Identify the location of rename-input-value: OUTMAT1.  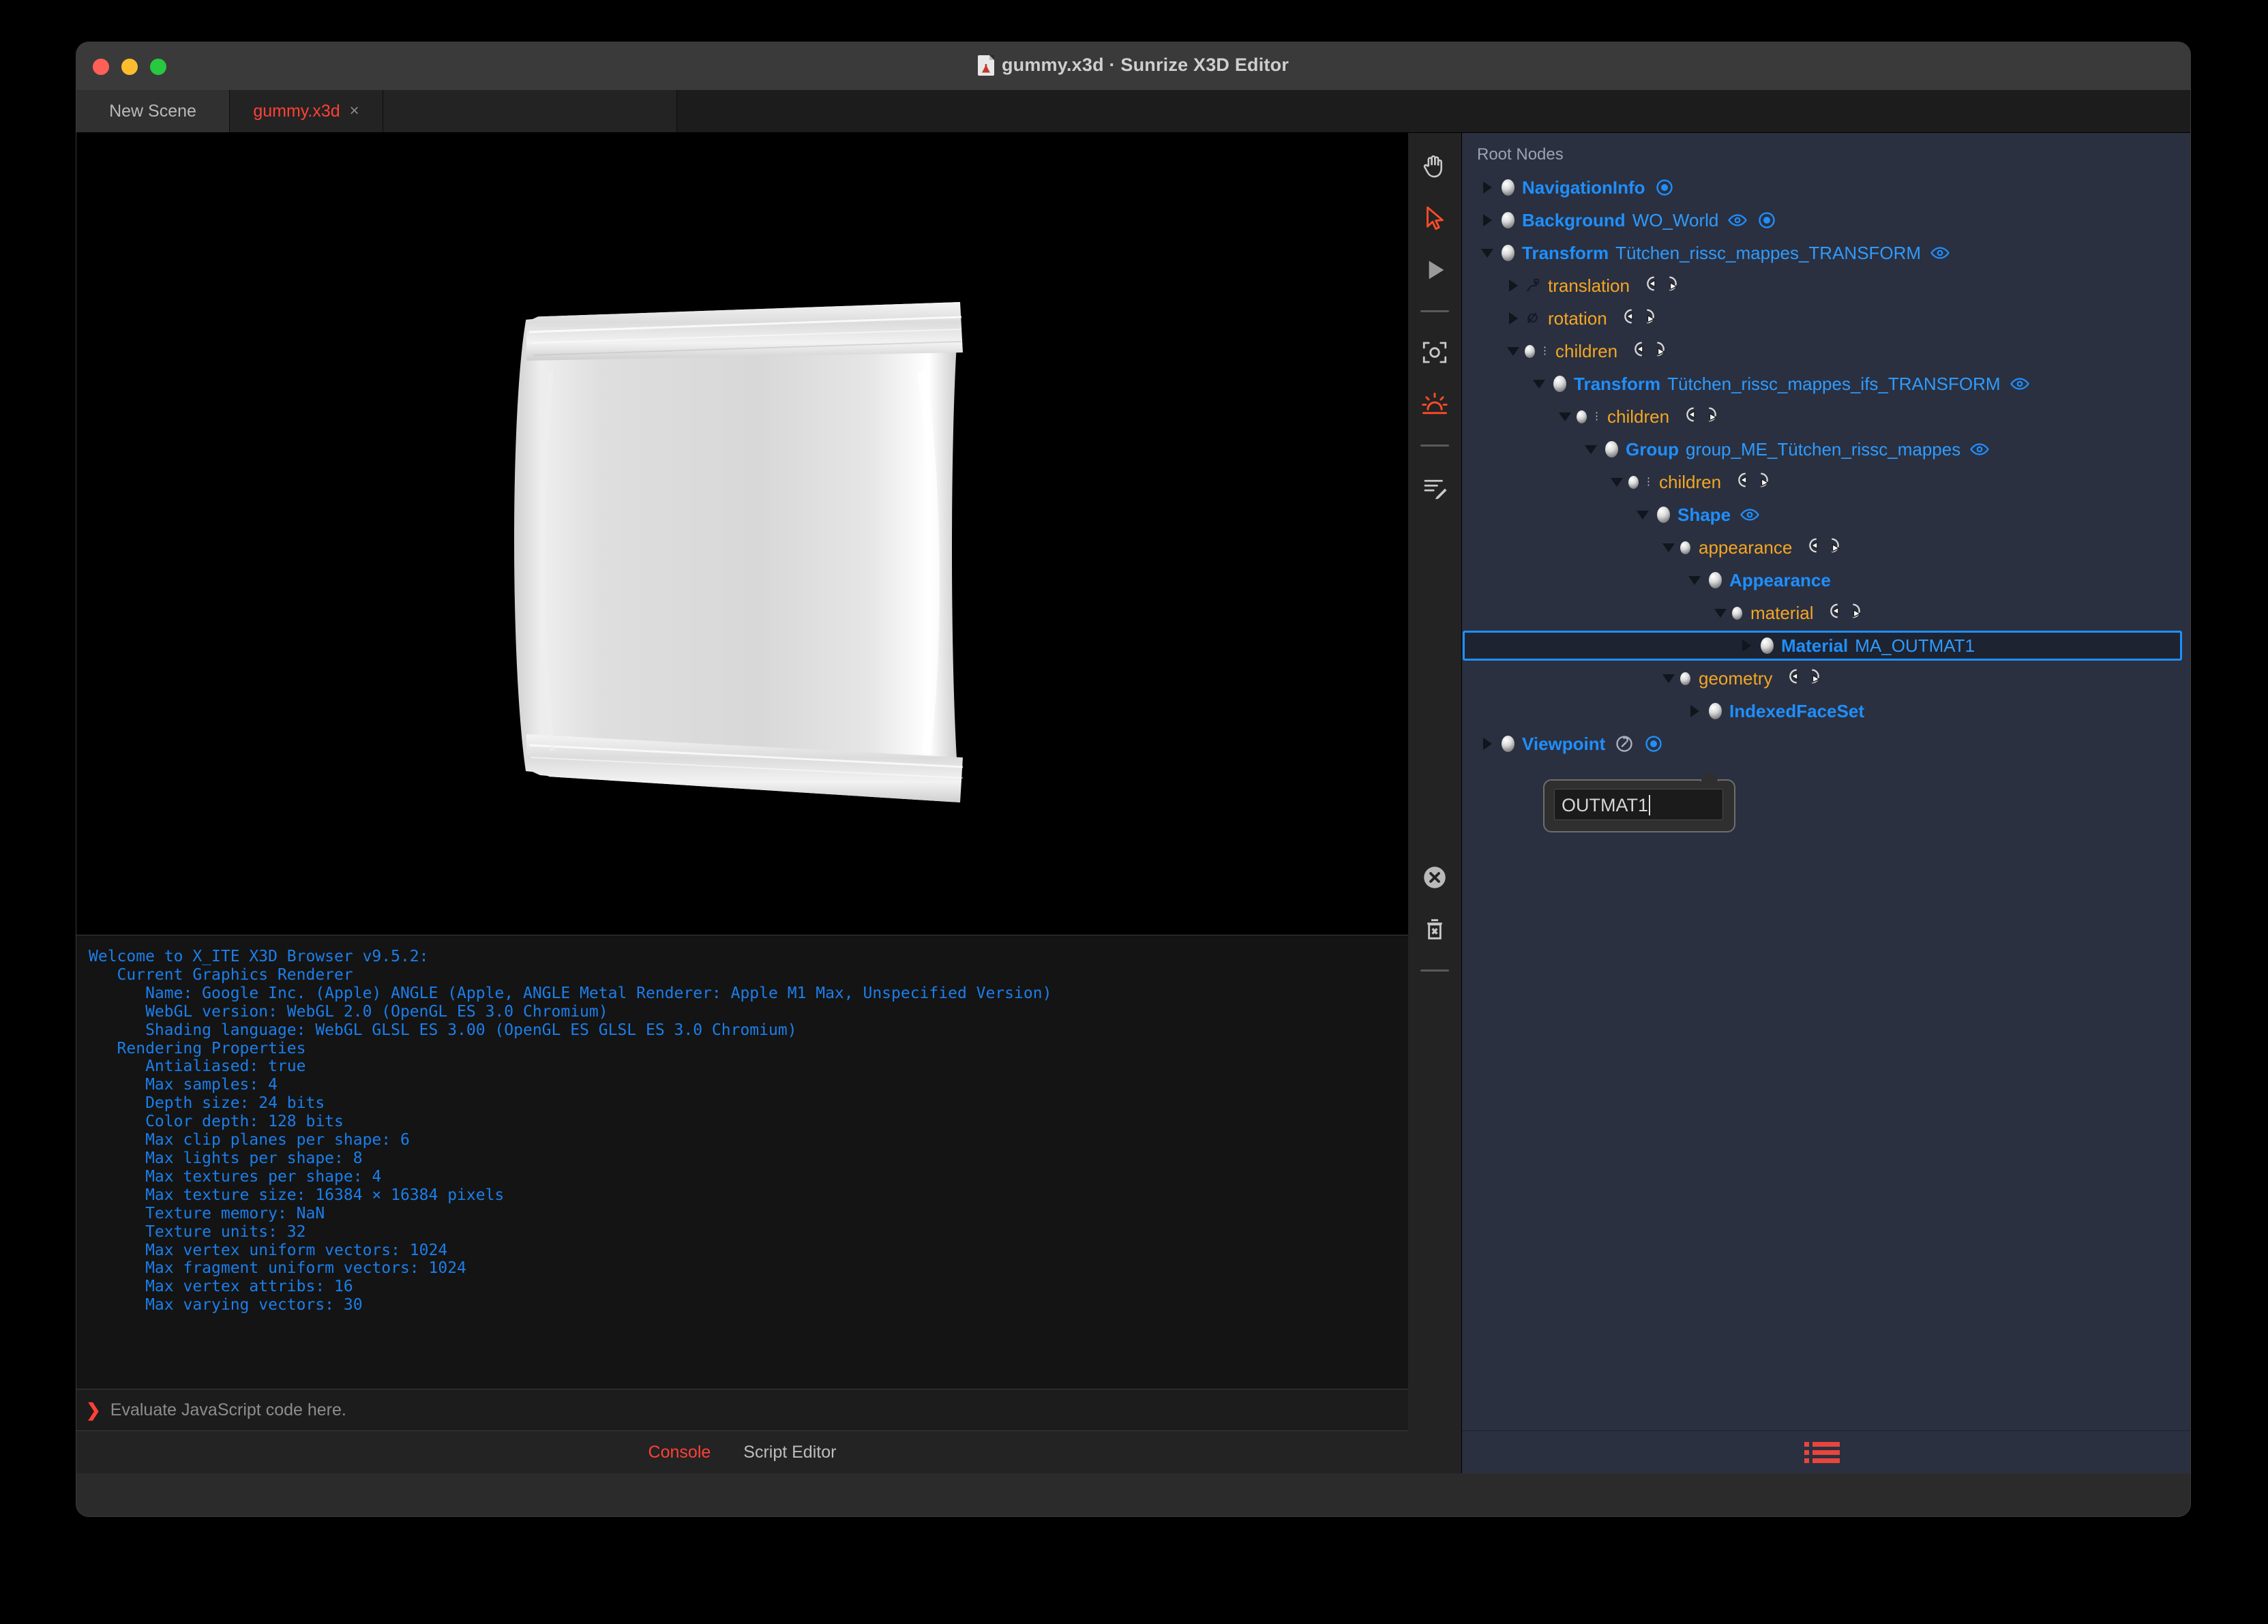
(1605, 805).